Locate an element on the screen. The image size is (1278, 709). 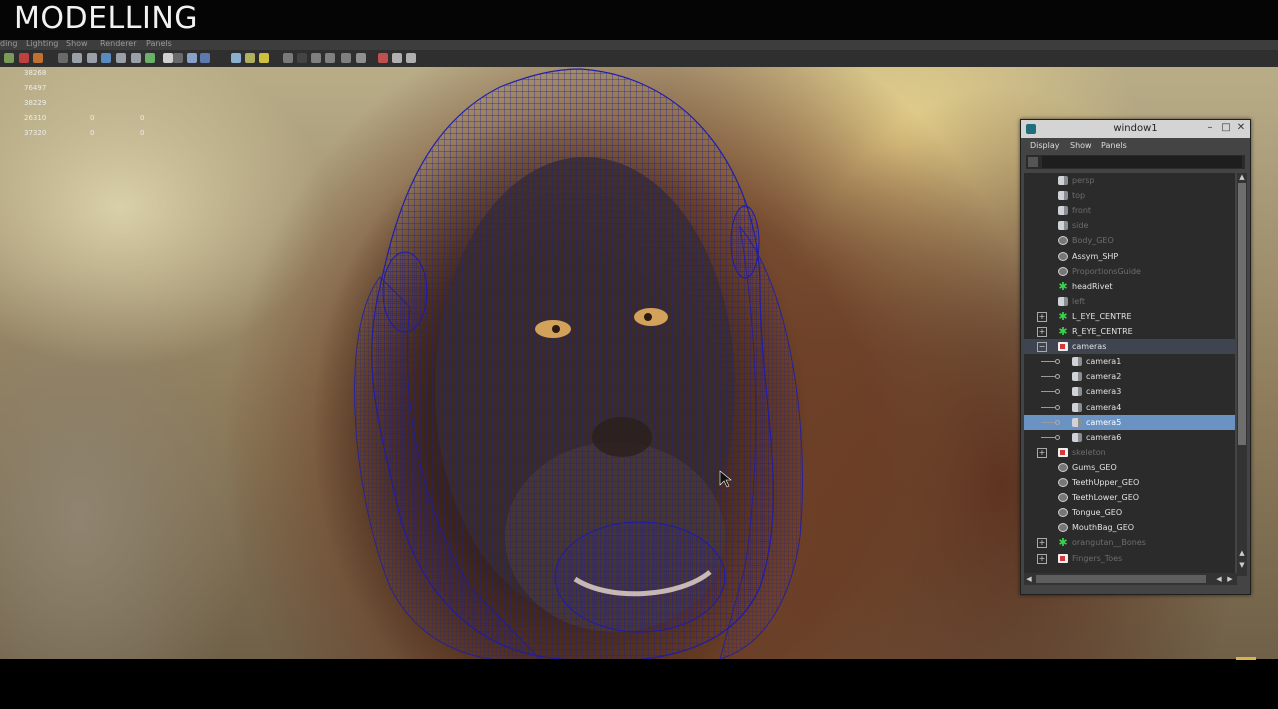
outliner-item-label: front is located at coordinates (1082, 211).